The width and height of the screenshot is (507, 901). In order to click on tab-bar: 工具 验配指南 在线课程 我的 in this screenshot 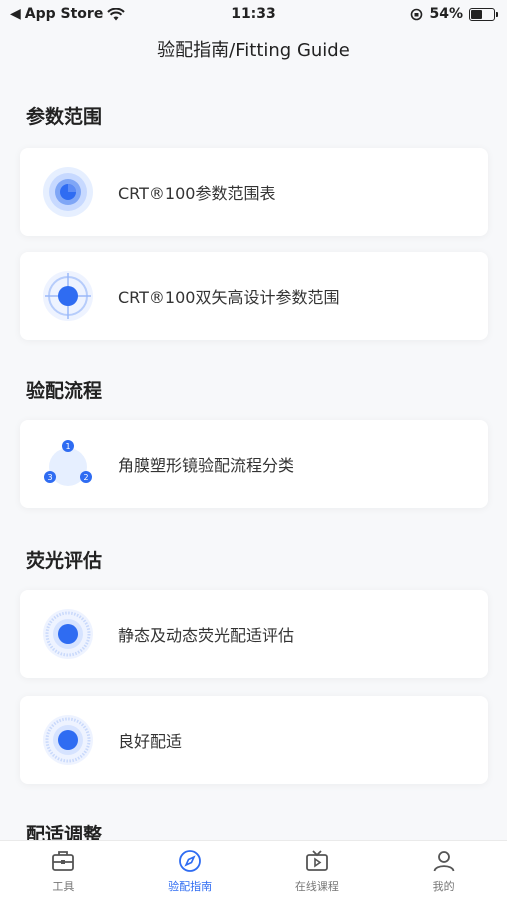, I will do `click(253, 870)`.